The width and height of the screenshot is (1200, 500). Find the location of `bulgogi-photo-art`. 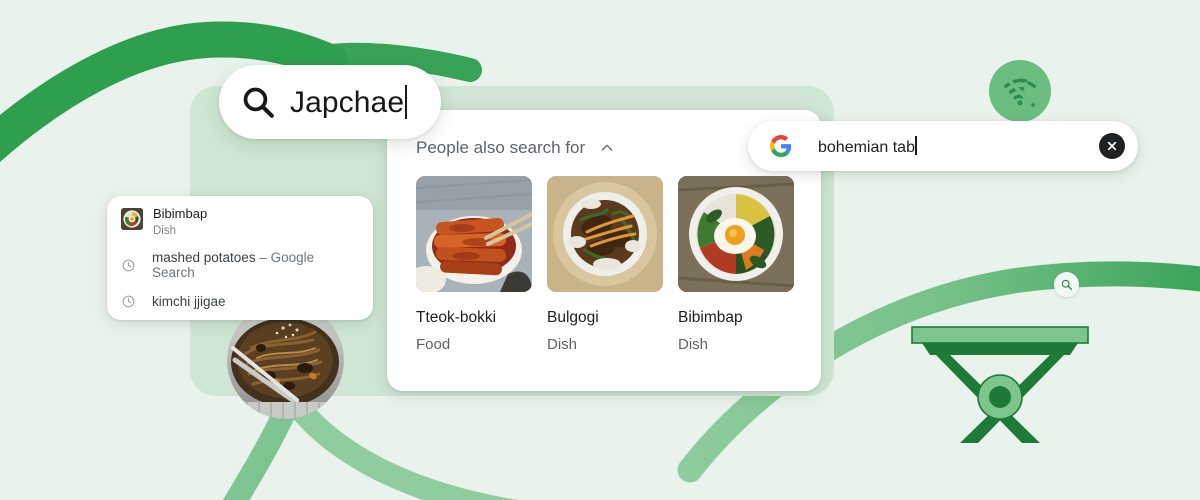

bulgogi-photo-art is located at coordinates (605, 234).